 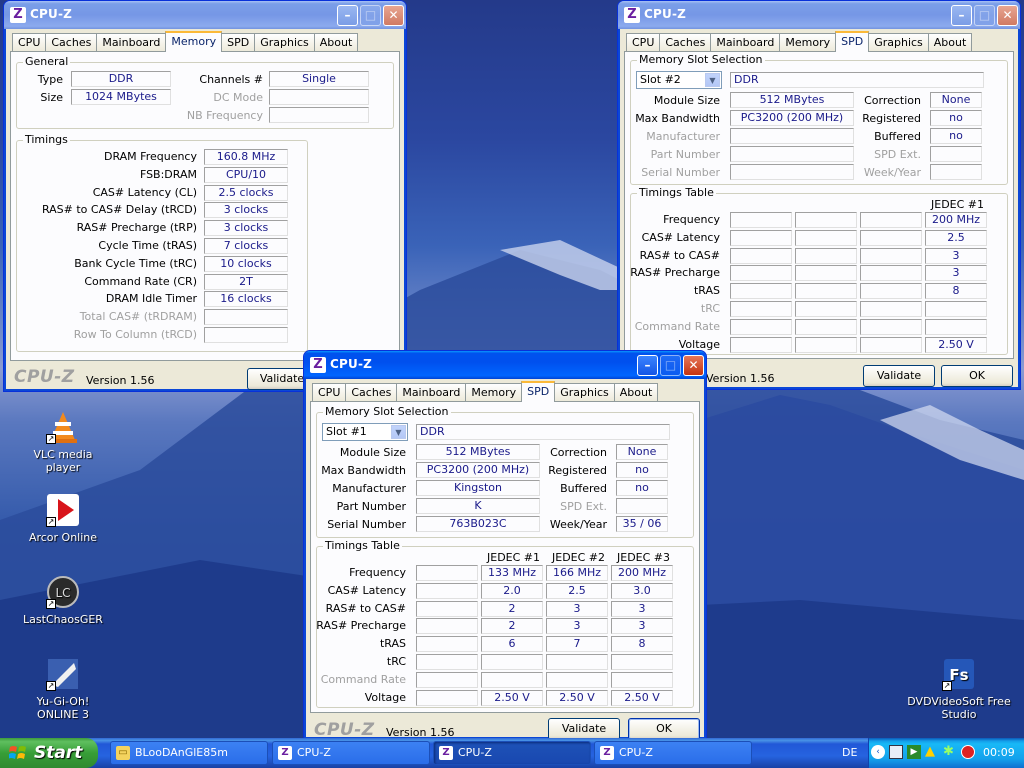 I want to click on timing-value: 2.5 clocks, so click(x=246, y=192).